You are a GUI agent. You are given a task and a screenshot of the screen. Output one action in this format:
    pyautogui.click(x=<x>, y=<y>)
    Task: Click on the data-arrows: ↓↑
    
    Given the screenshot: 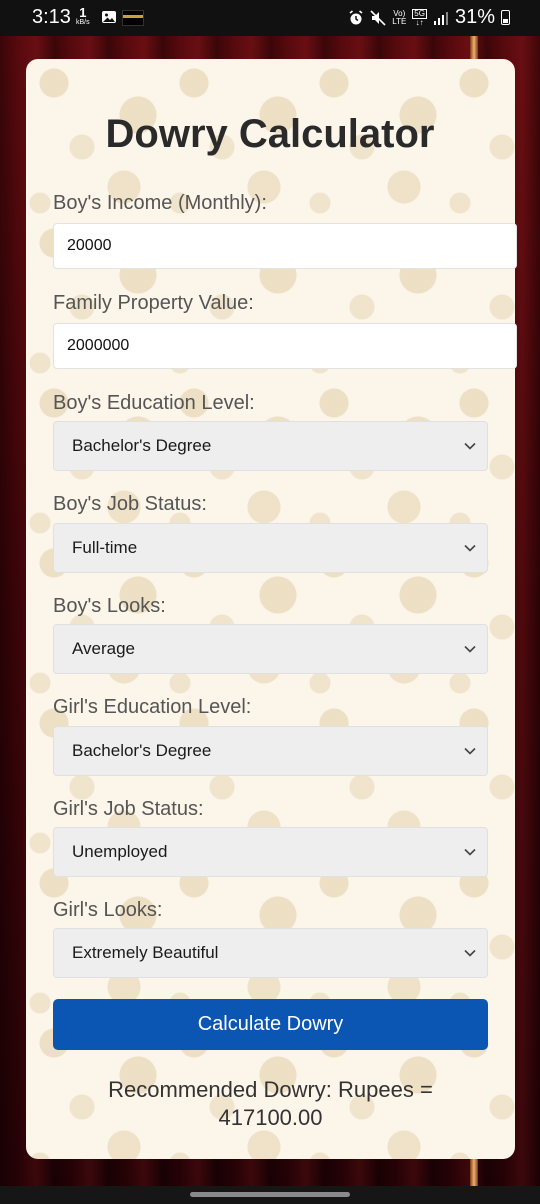 What is the action you would take?
    pyautogui.click(x=419, y=22)
    